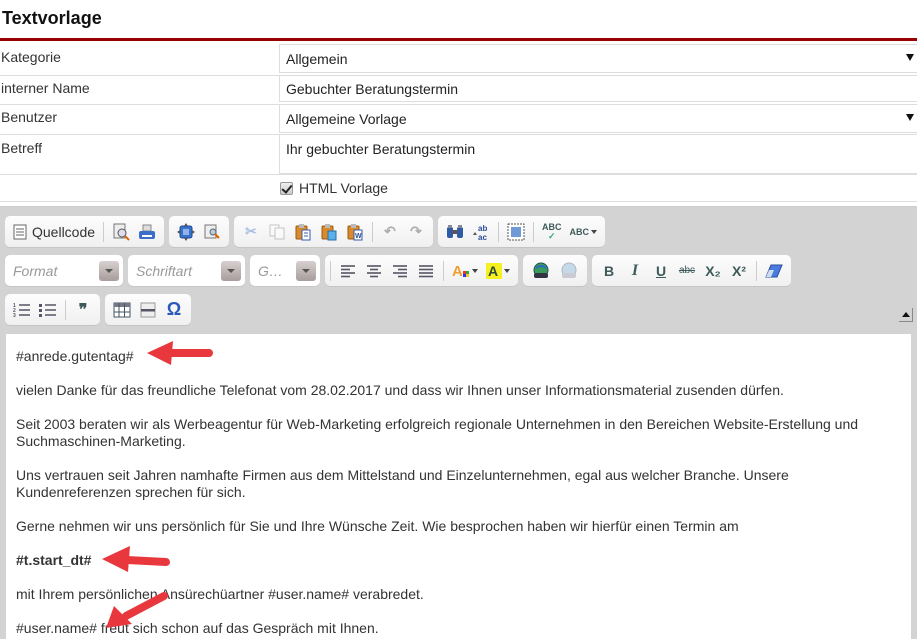  I want to click on svg-text: ac, so click(482, 237).